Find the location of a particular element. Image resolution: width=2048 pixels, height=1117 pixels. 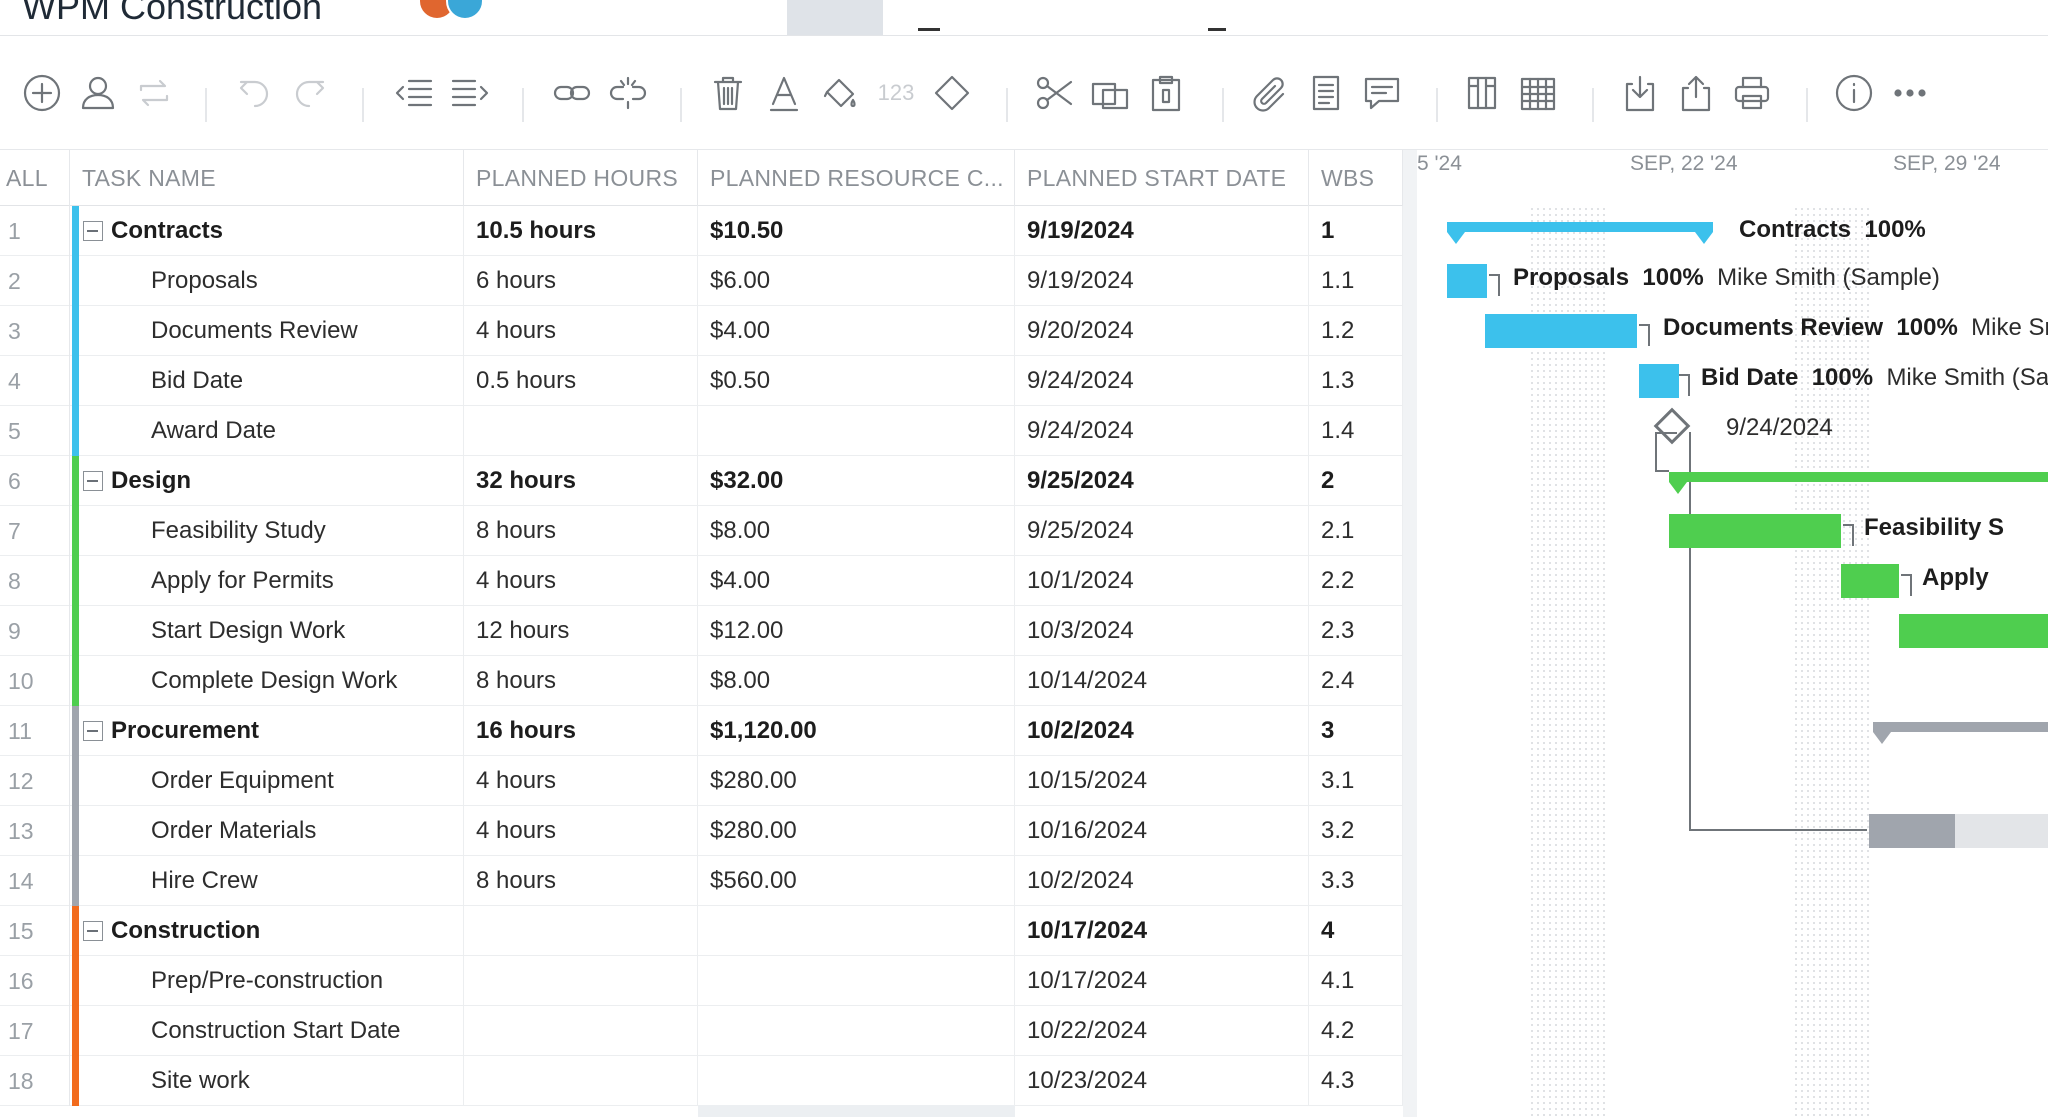

cell-wbs: 2.4 is located at coordinates (1356, 681).